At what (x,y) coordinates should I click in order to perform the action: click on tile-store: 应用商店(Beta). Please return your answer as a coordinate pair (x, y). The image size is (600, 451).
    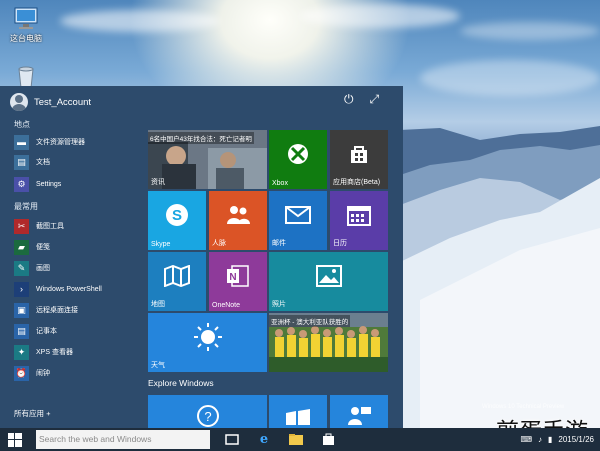
    Looking at the image, I should click on (359, 159).